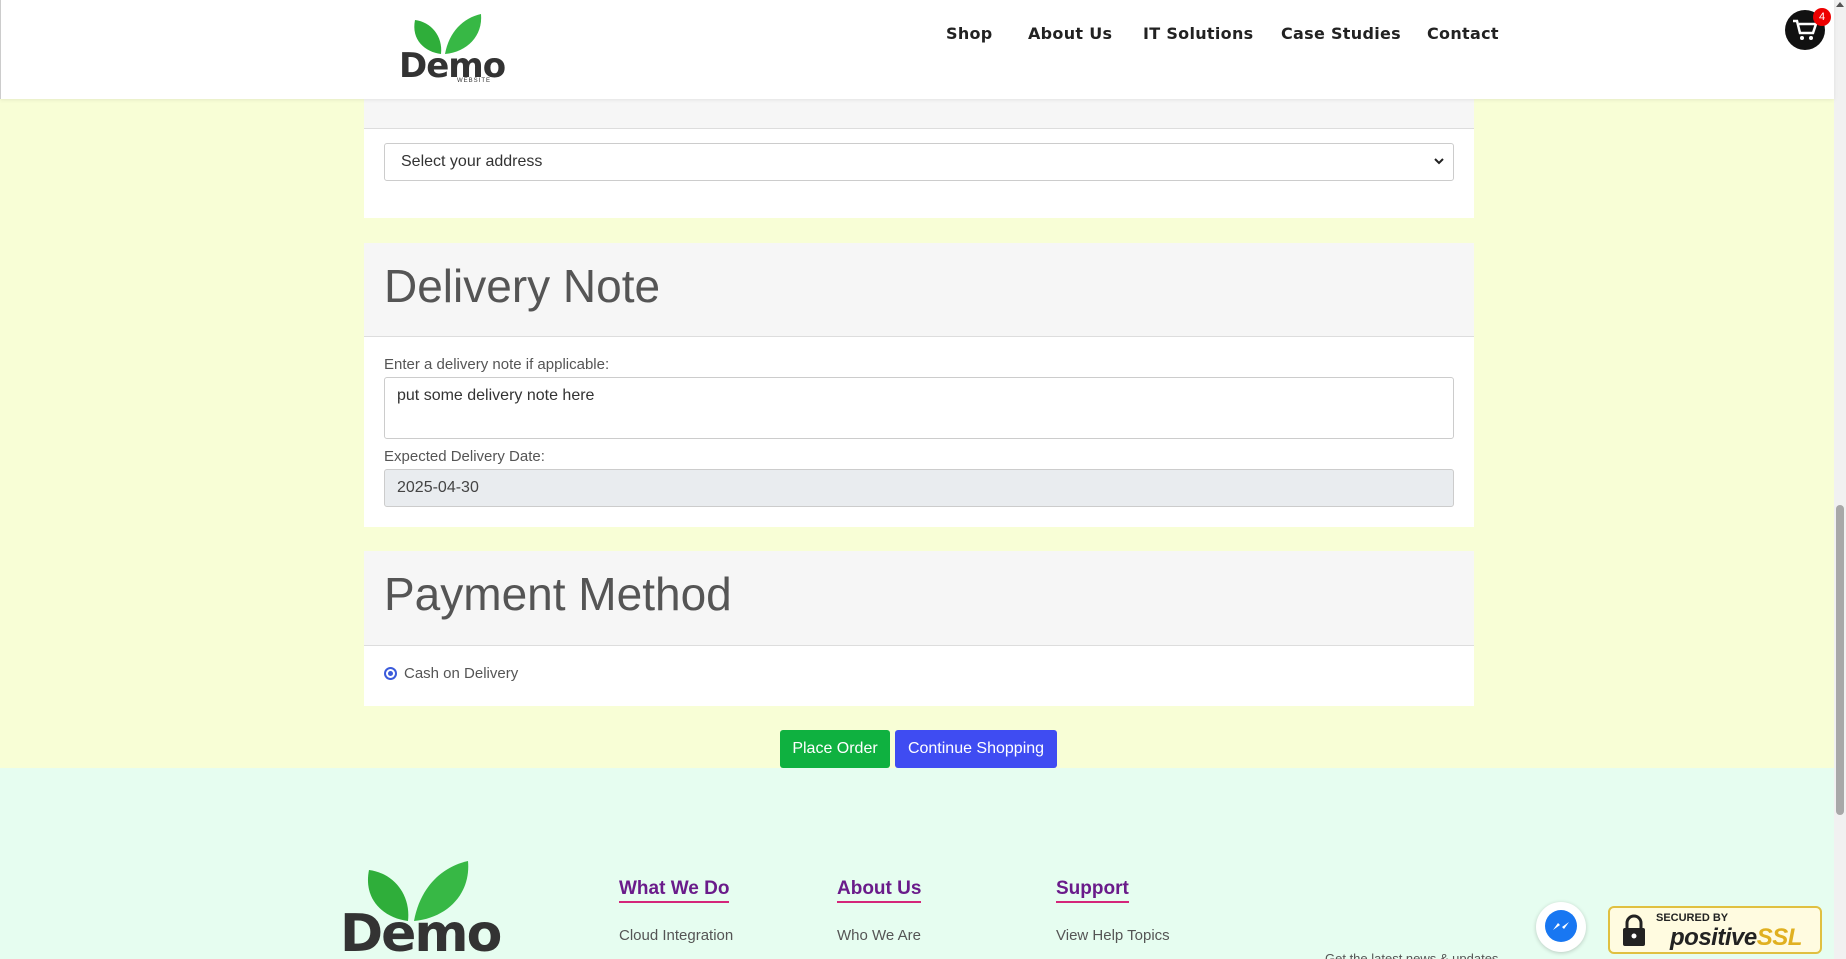 The width and height of the screenshot is (1846, 959). I want to click on messenger-icon, so click(1561, 926).